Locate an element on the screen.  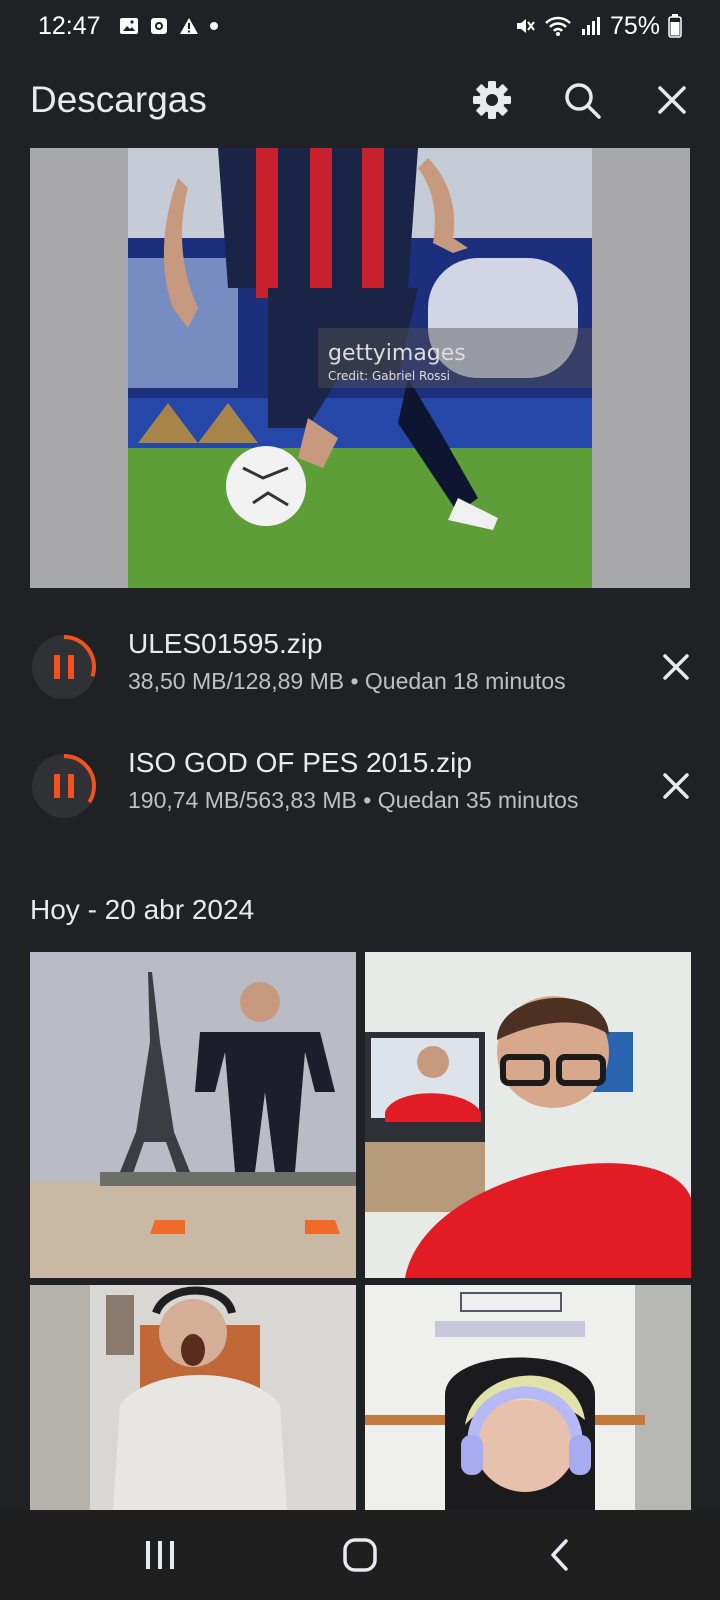
home-icon is located at coordinates (360, 1555).